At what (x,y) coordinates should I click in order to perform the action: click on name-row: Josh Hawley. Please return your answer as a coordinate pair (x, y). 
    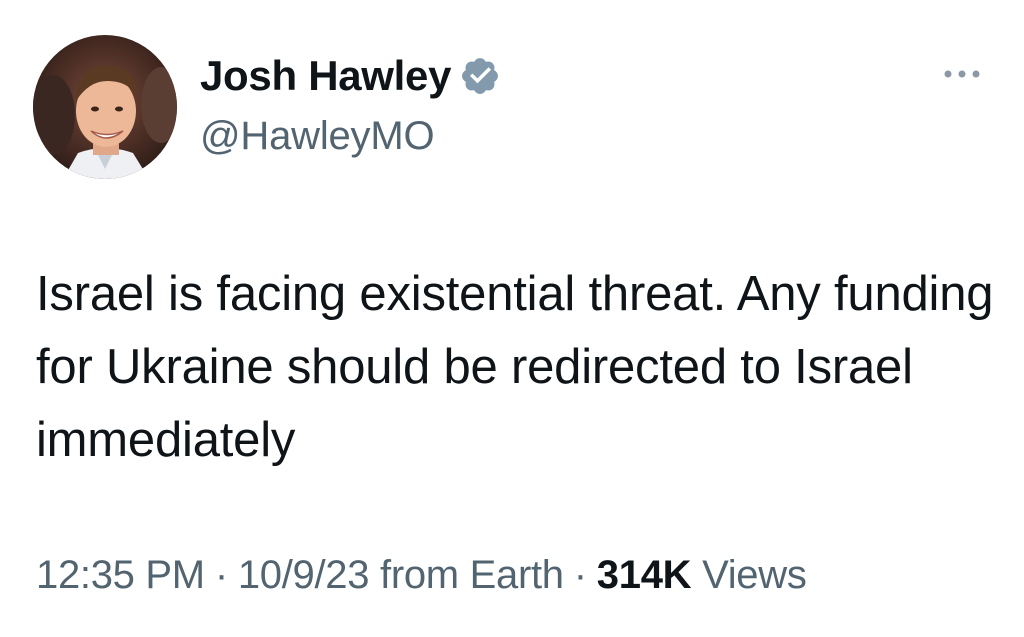
    Looking at the image, I should click on (350, 76).